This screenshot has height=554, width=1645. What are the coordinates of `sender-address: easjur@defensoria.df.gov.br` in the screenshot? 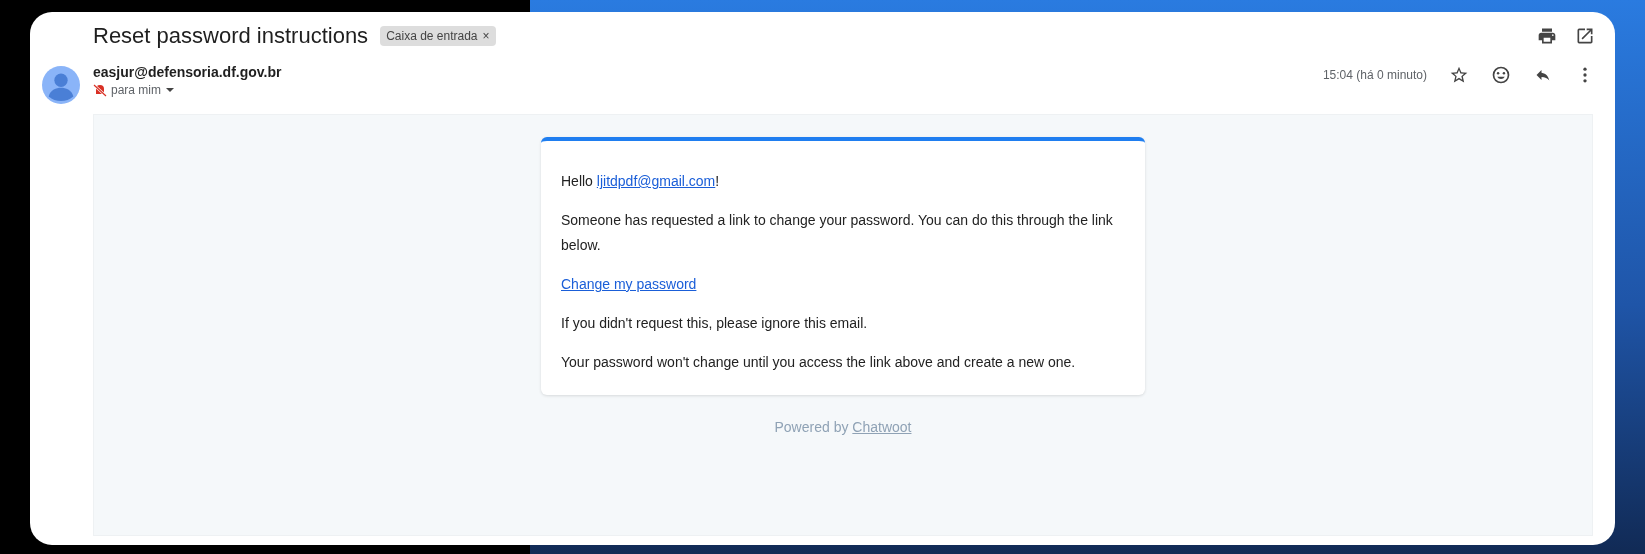 It's located at (187, 72).